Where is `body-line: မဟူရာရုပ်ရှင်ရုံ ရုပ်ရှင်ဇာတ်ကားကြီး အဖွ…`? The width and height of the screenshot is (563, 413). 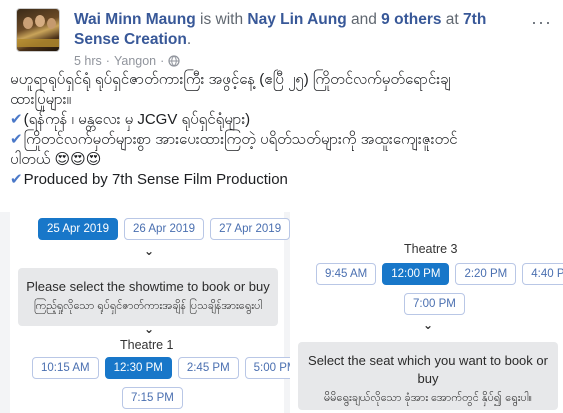 body-line: မဟူရာရုပ်ရှင်ရုံ ရုပ်ရှင်ဇာတ်ကားကြီး အဖွ… is located at coordinates (230, 79).